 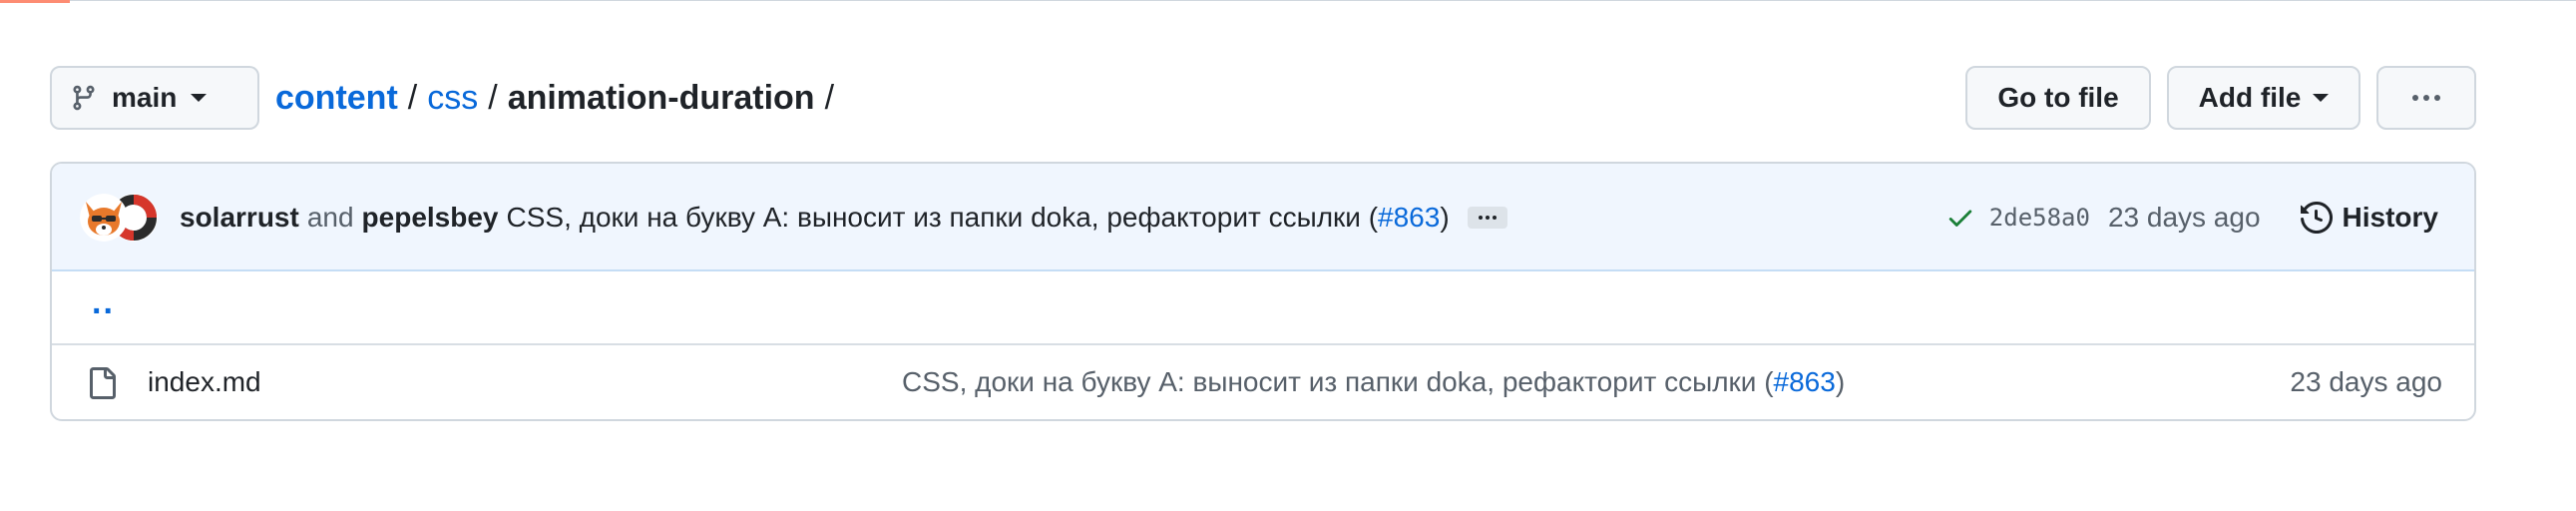 What do you see at coordinates (336, 98) in the screenshot?
I see `breadcrumb-repo-link: content` at bounding box center [336, 98].